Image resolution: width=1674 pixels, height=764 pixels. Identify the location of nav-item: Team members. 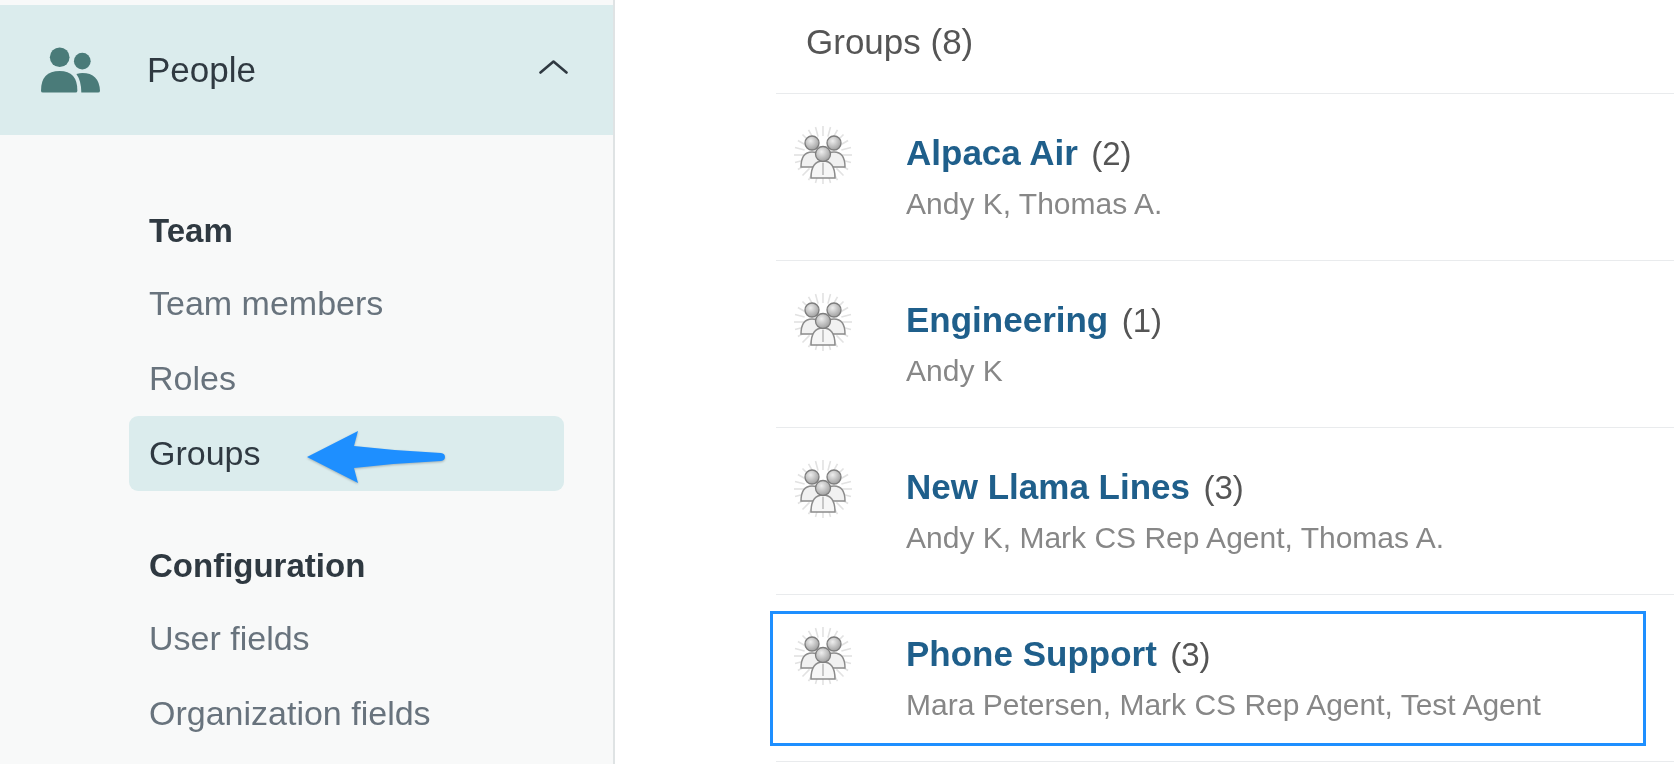
(346, 303).